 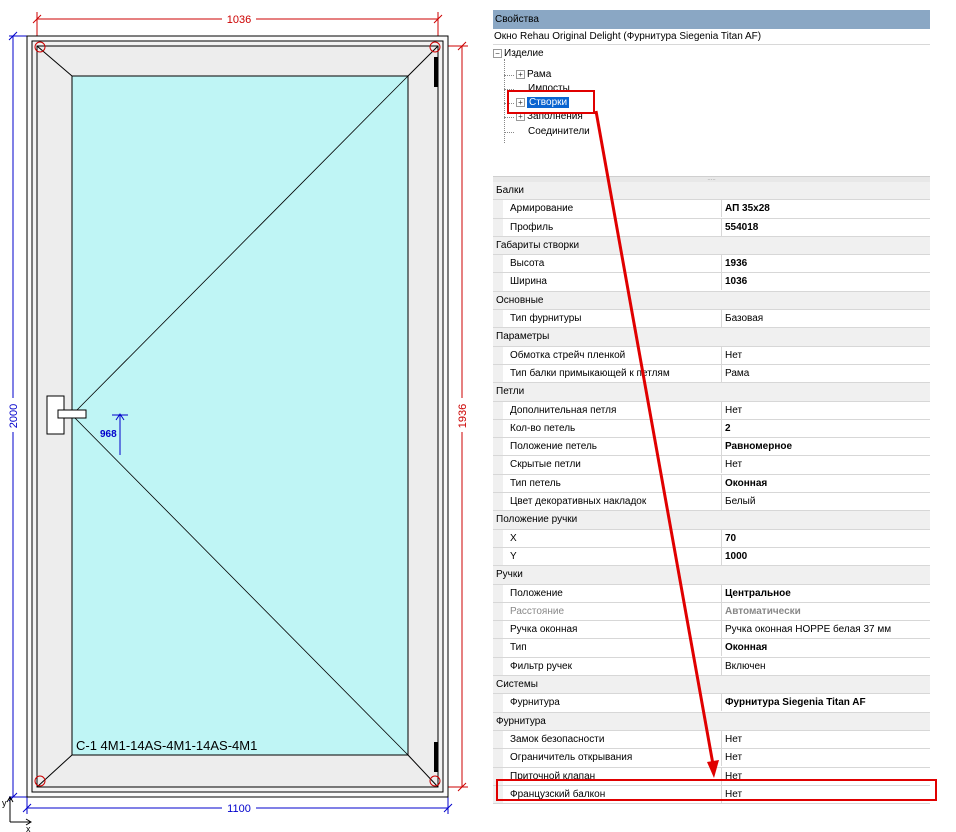 What do you see at coordinates (711, 740) in the screenshot?
I see `grid-property-row: Замок безопасности Нет` at bounding box center [711, 740].